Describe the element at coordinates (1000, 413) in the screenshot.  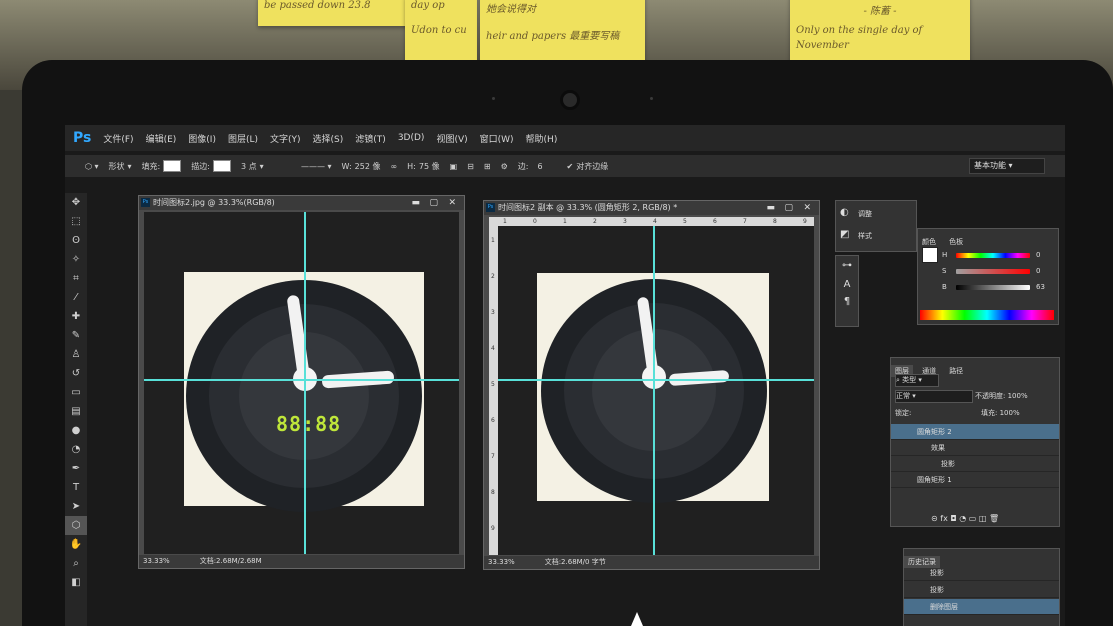
I see `fill-field: 填充: 100%` at that location.